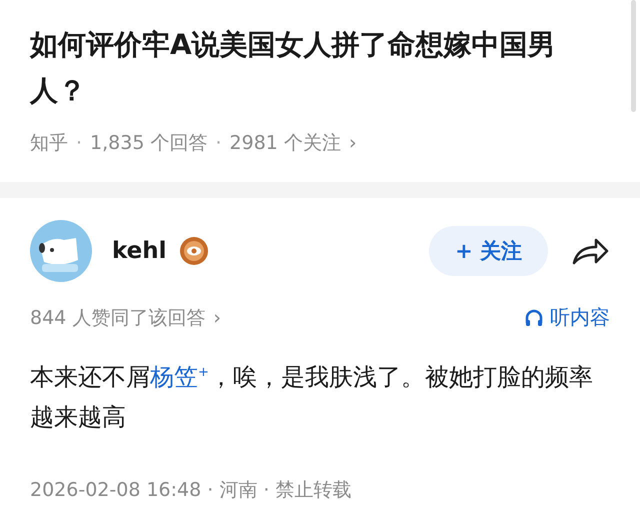  I want to click on listen-link: 听内容, so click(567, 317).